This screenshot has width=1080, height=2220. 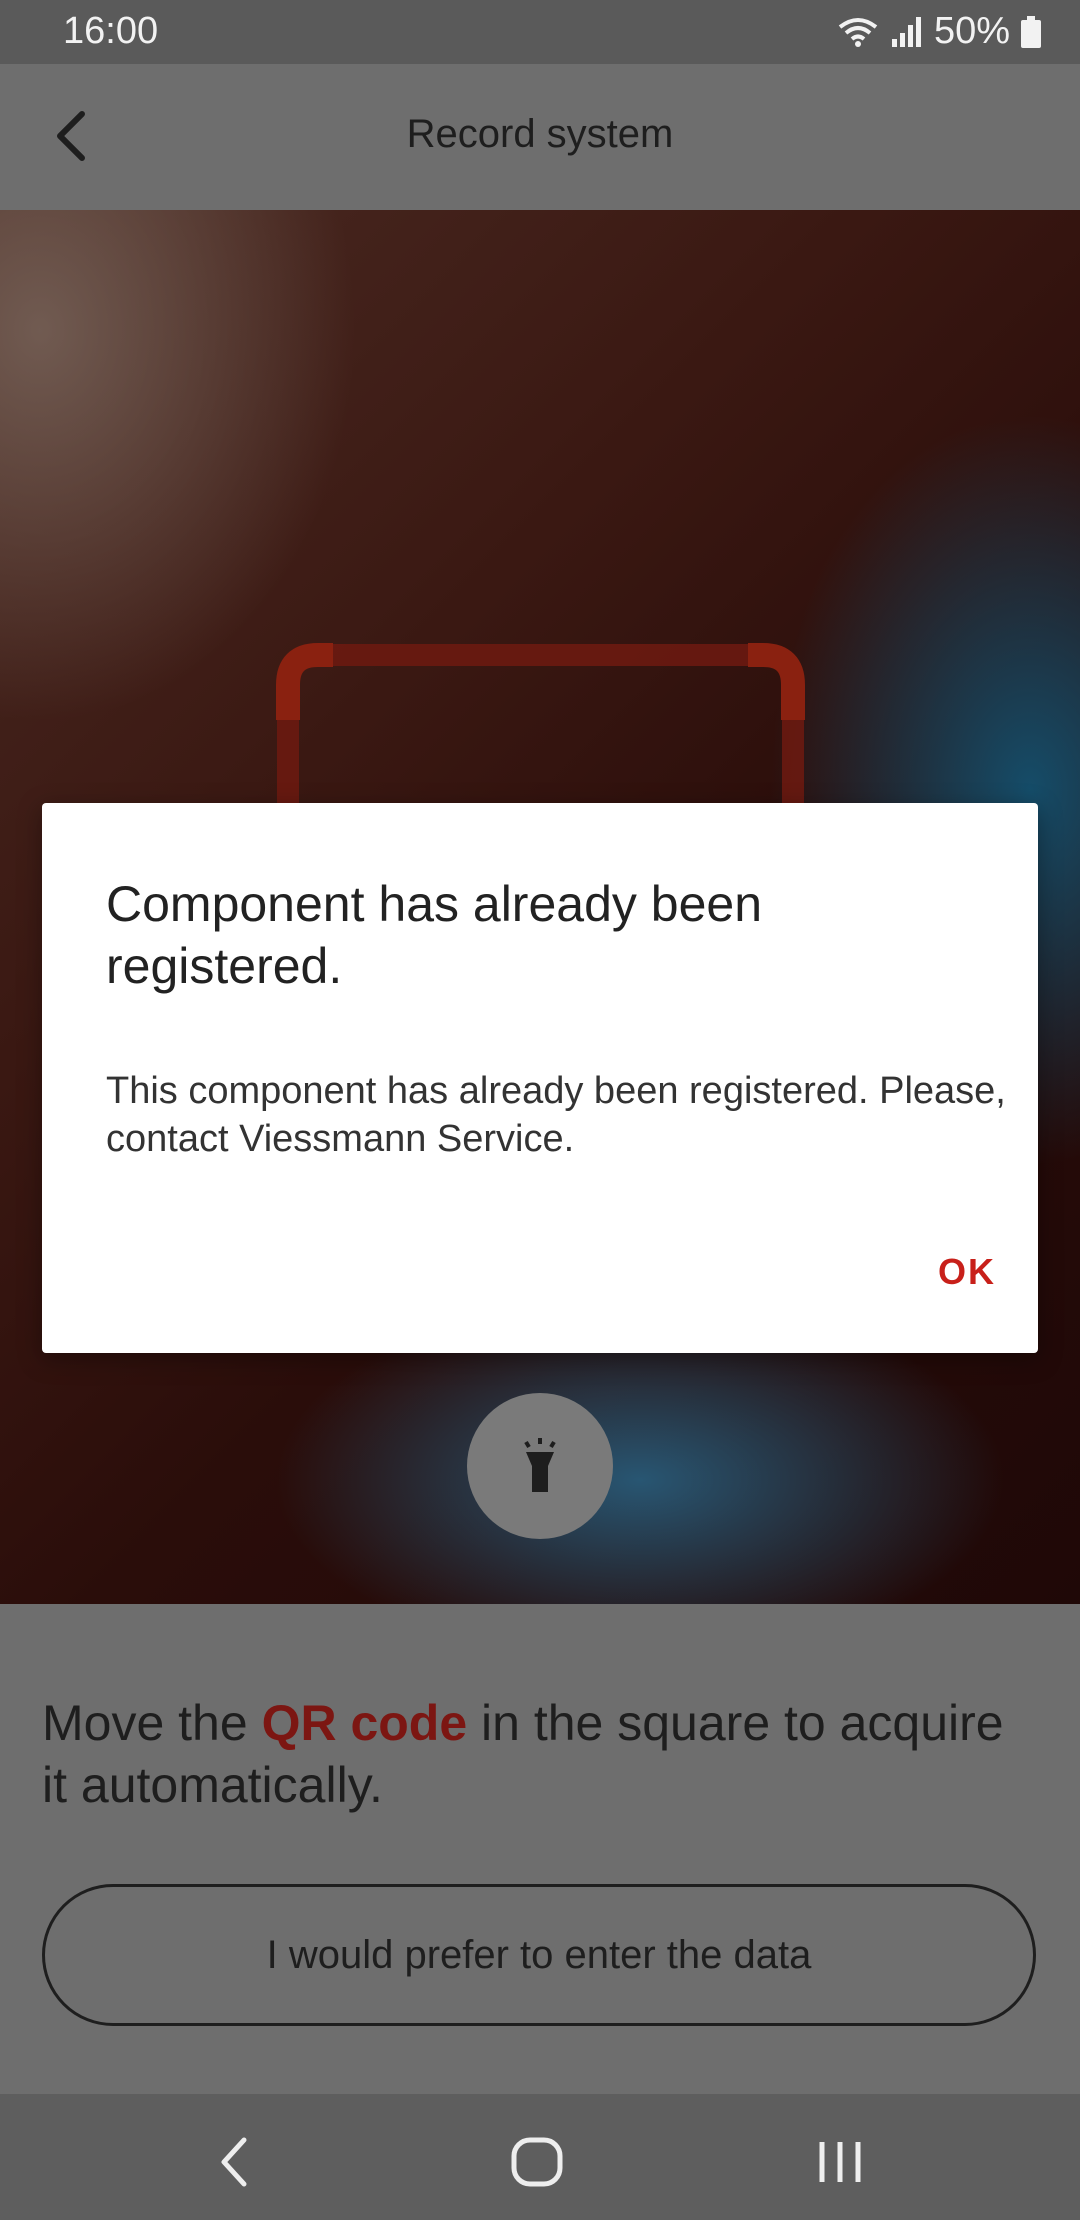 I want to click on flashlight-button, so click(x=540, y=1466).